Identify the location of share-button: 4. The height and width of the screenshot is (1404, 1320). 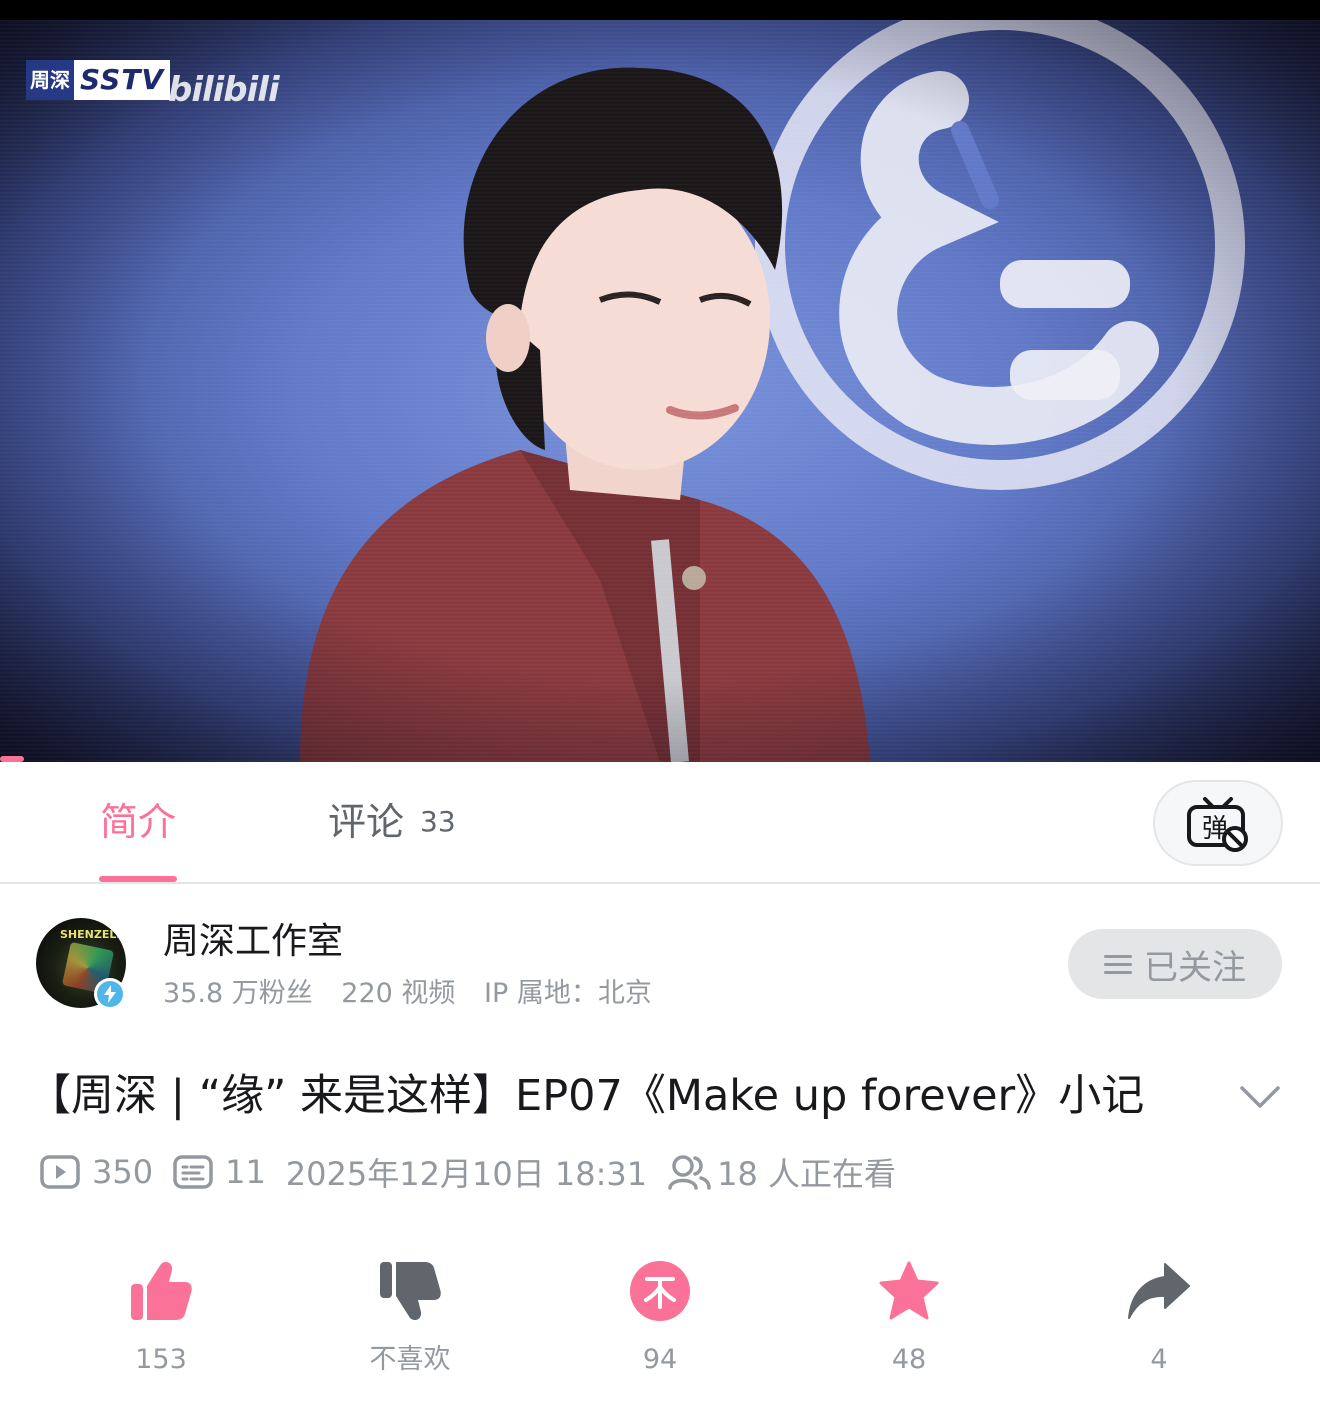
(1159, 1318).